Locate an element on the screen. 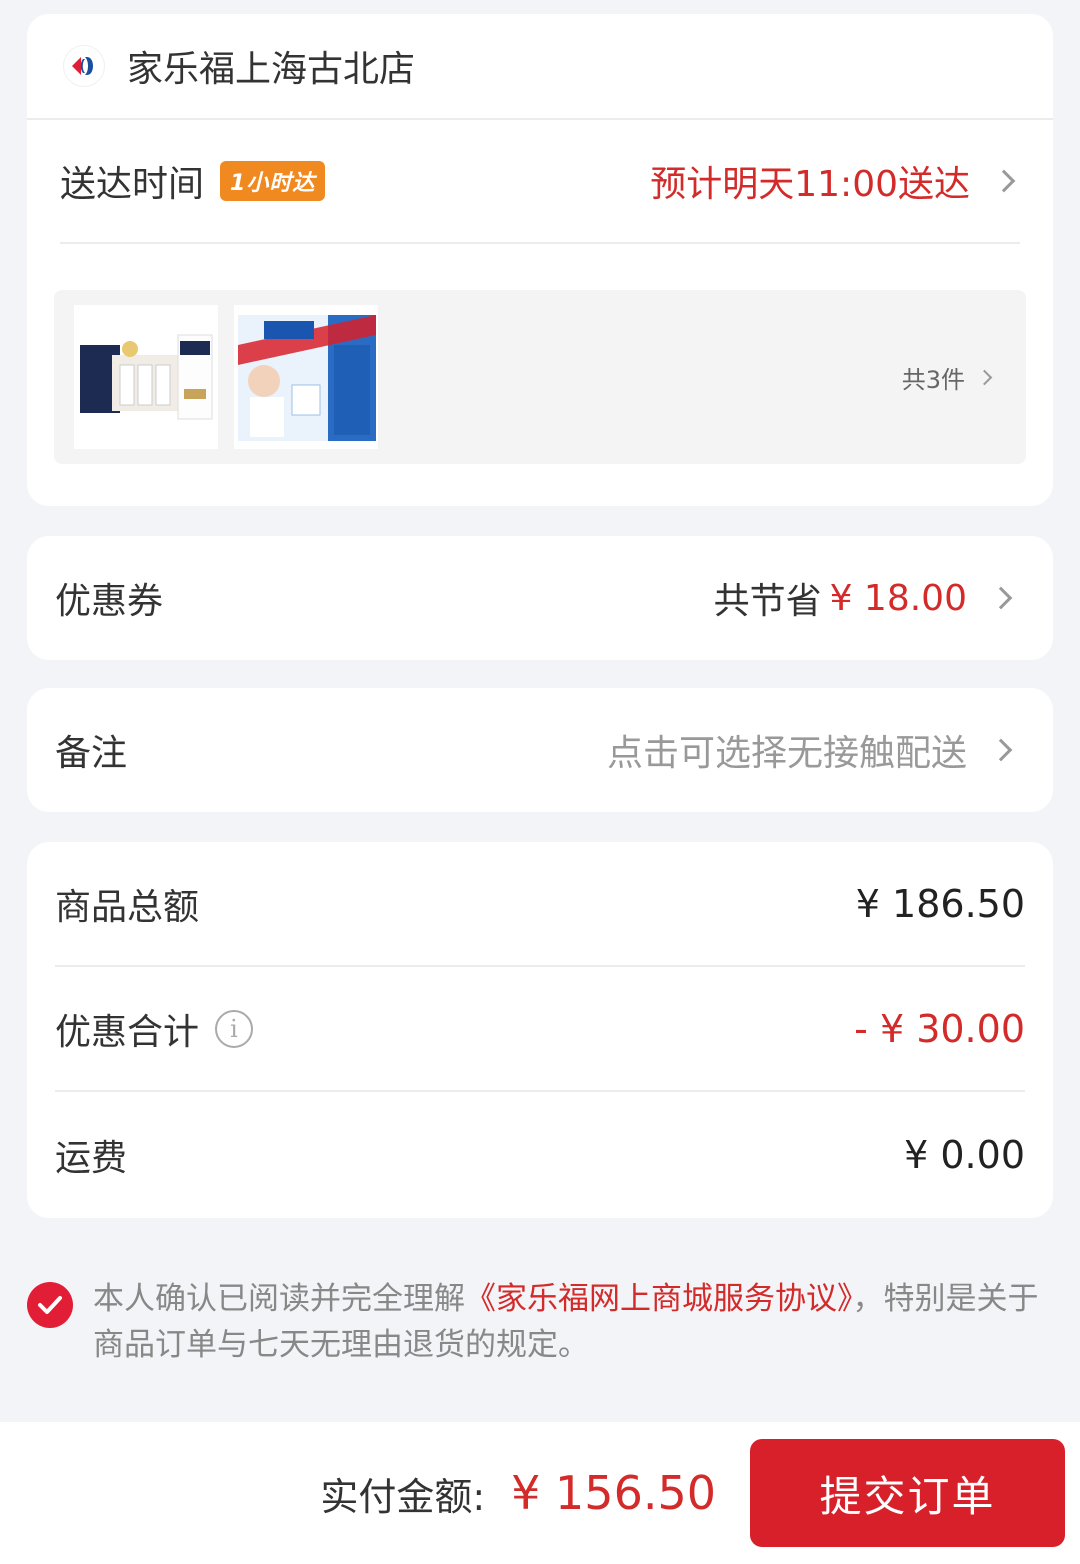  coupon-row: 优惠券 共节省 ¥ 18.00 is located at coordinates (540, 598).